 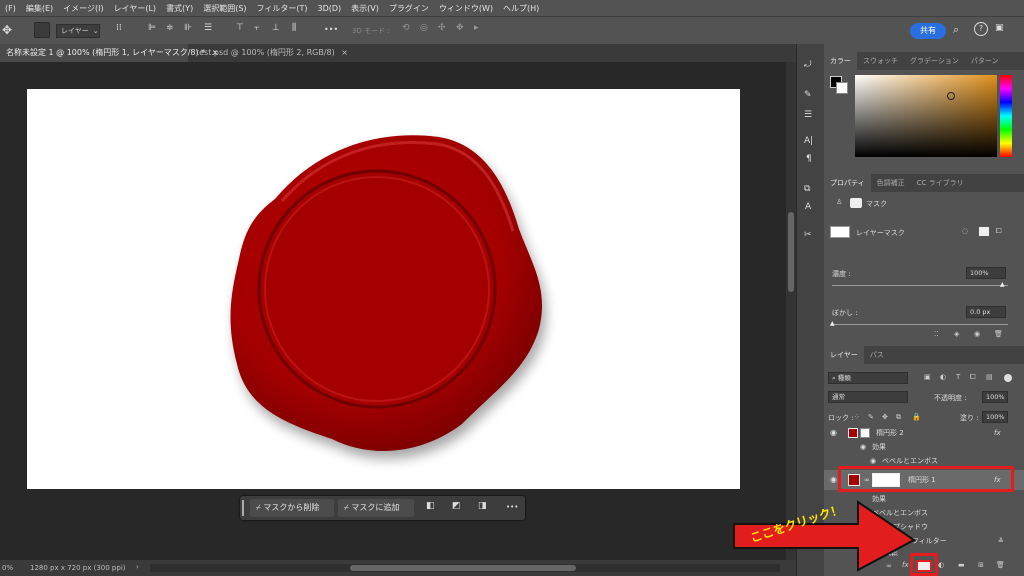 What do you see at coordinates (460, 28) in the screenshot?
I see `3d-slide-icon: ✥` at bounding box center [460, 28].